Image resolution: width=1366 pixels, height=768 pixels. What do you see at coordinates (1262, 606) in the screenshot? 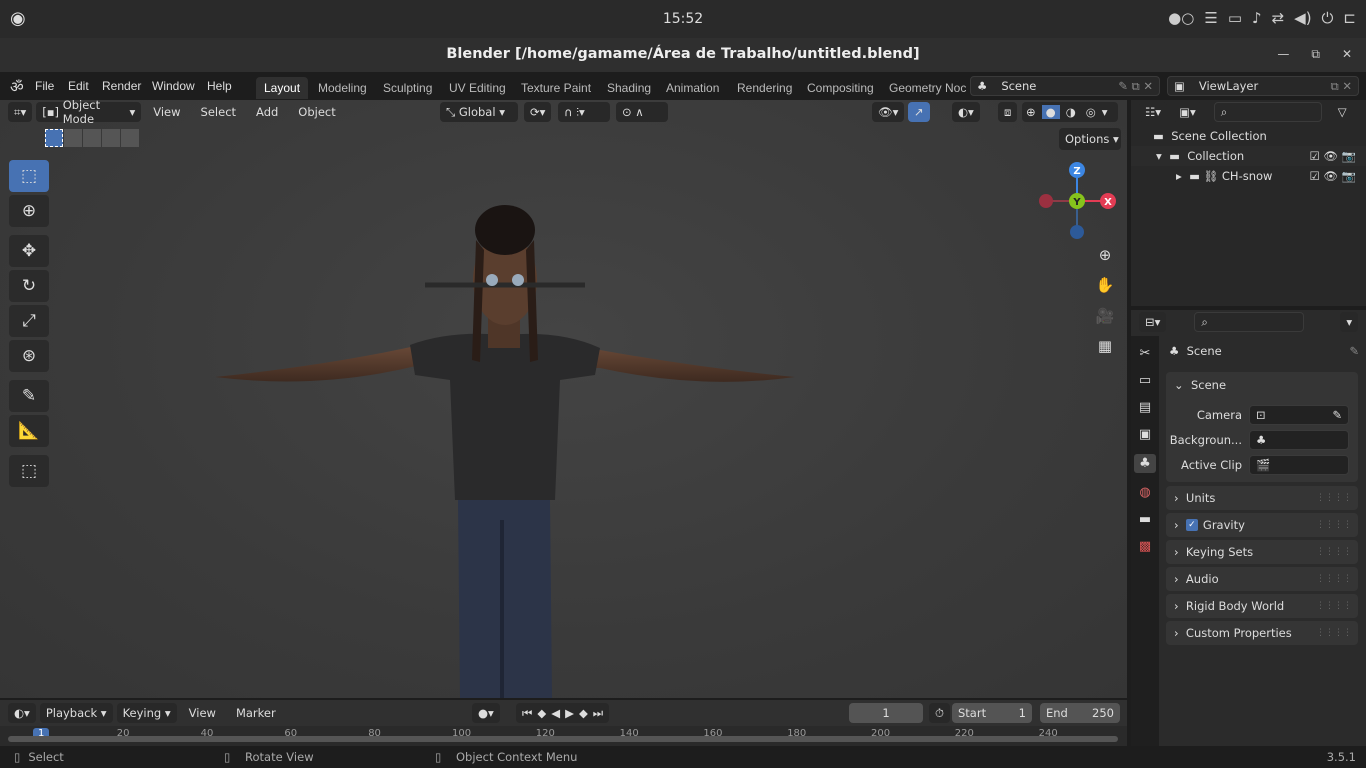
I see `panel-rigid-body-world: › Rigid Body World ⋮⋮⋮⋮` at bounding box center [1262, 606].